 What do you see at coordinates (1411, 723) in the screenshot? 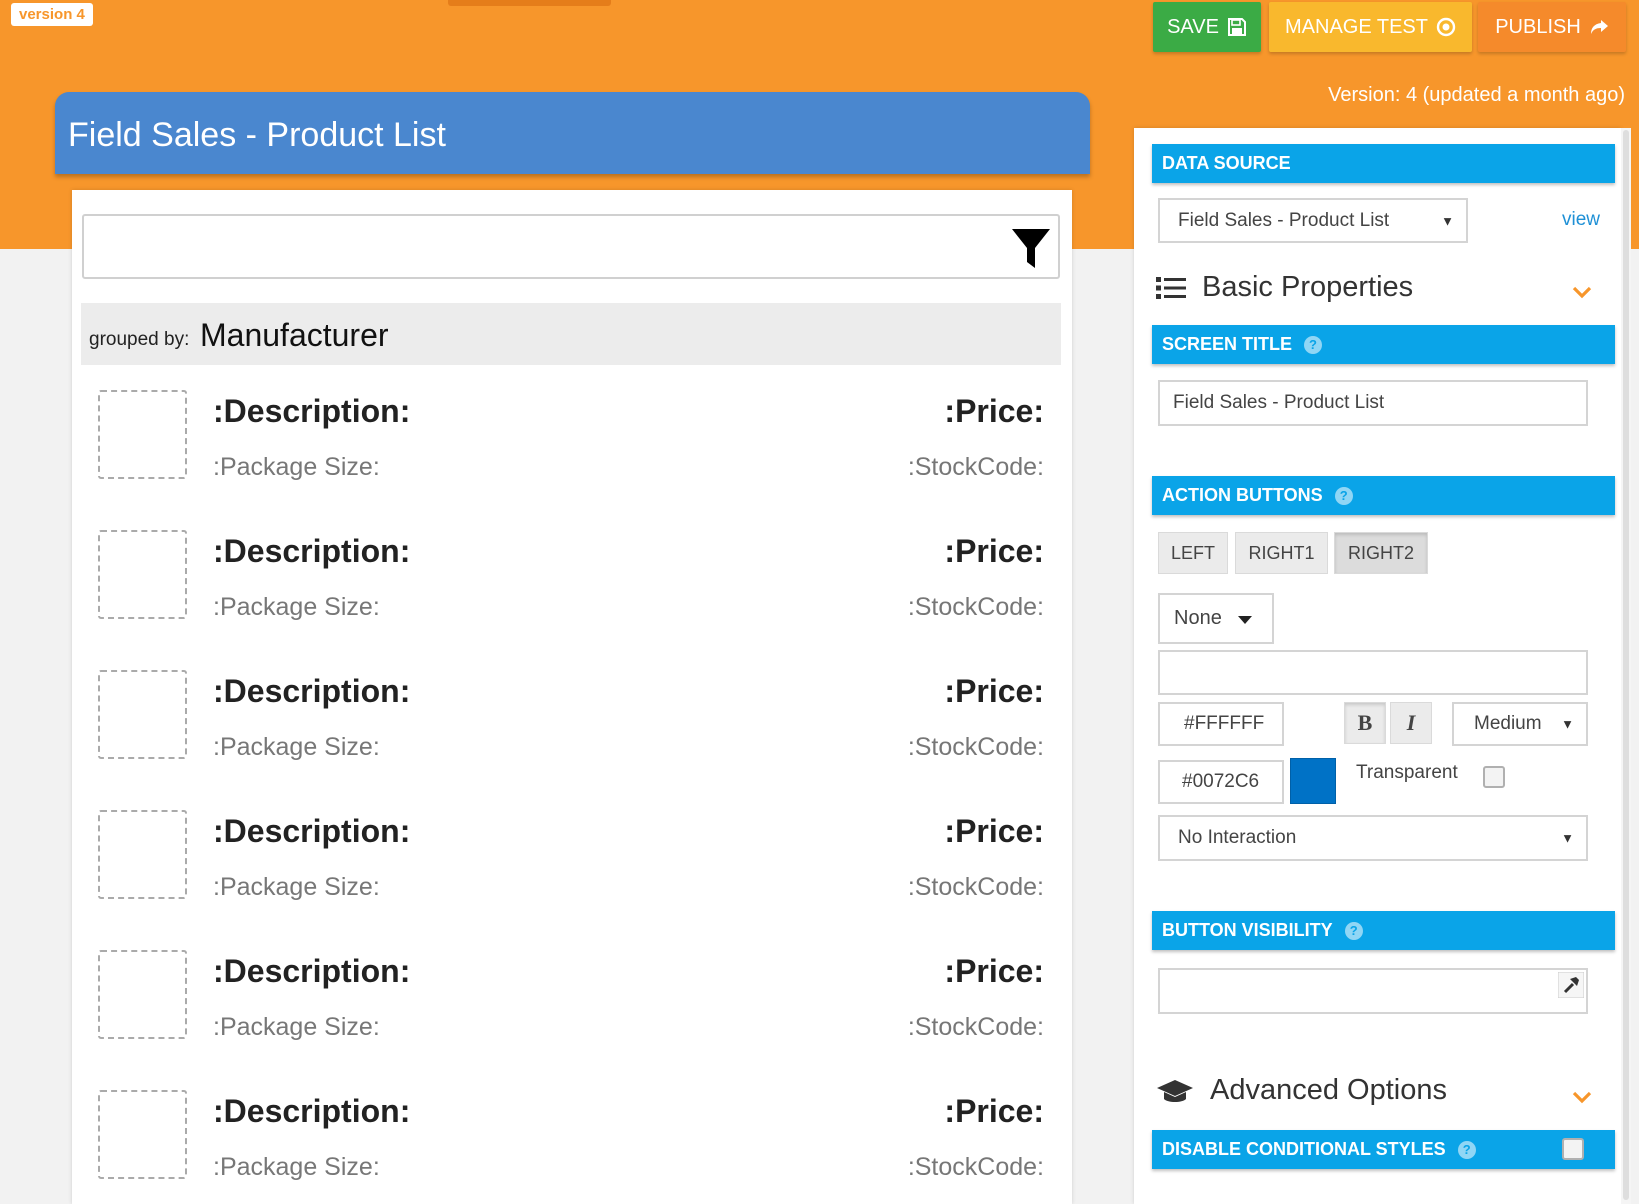
I see `italic-button: I` at bounding box center [1411, 723].